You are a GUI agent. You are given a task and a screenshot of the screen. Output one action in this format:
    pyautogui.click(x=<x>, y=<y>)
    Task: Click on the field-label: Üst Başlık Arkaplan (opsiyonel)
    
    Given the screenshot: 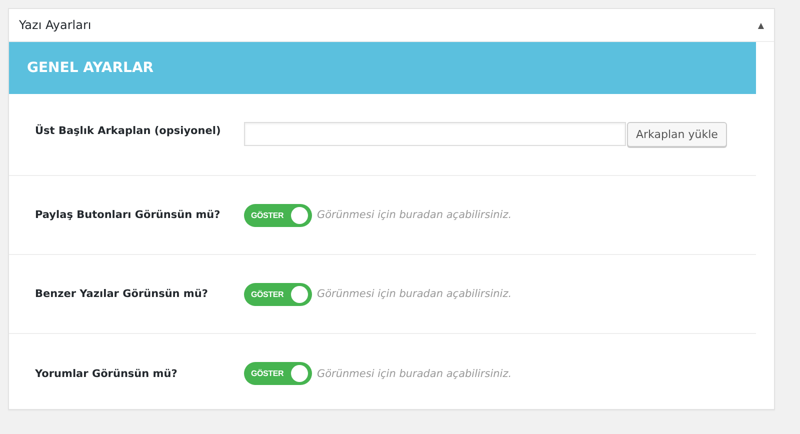 What is the action you would take?
    pyautogui.click(x=128, y=130)
    